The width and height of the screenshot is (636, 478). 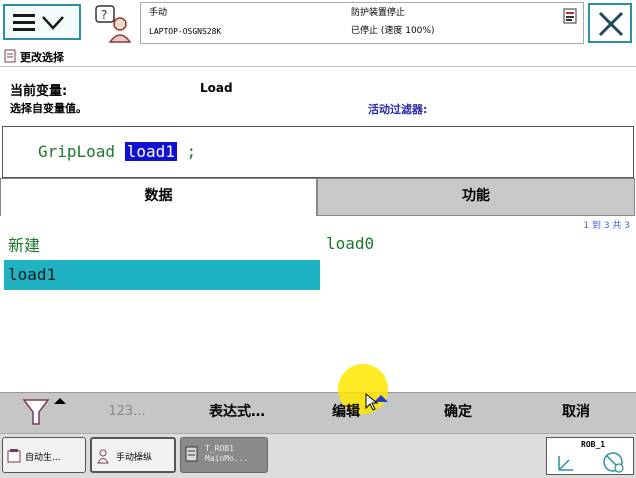 I want to click on task-jogging: 手动操纵, so click(x=133, y=455).